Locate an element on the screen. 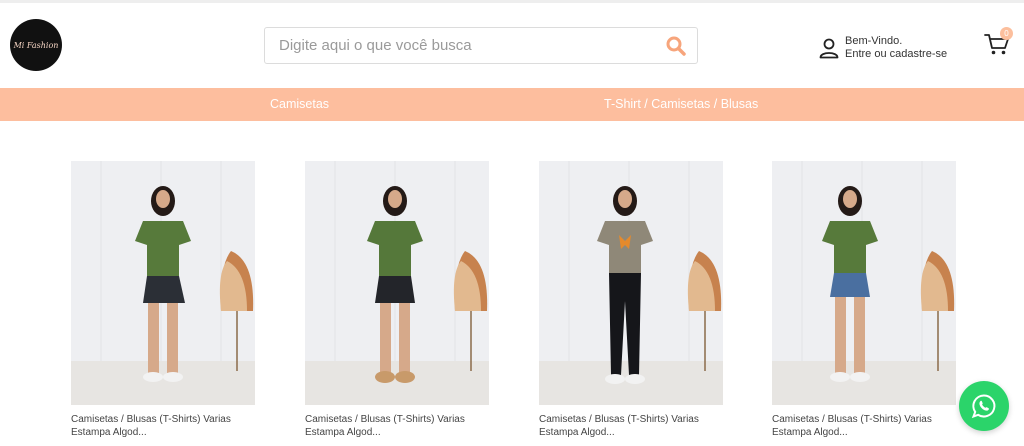 The image size is (1024, 446). search-bar is located at coordinates (481, 45).